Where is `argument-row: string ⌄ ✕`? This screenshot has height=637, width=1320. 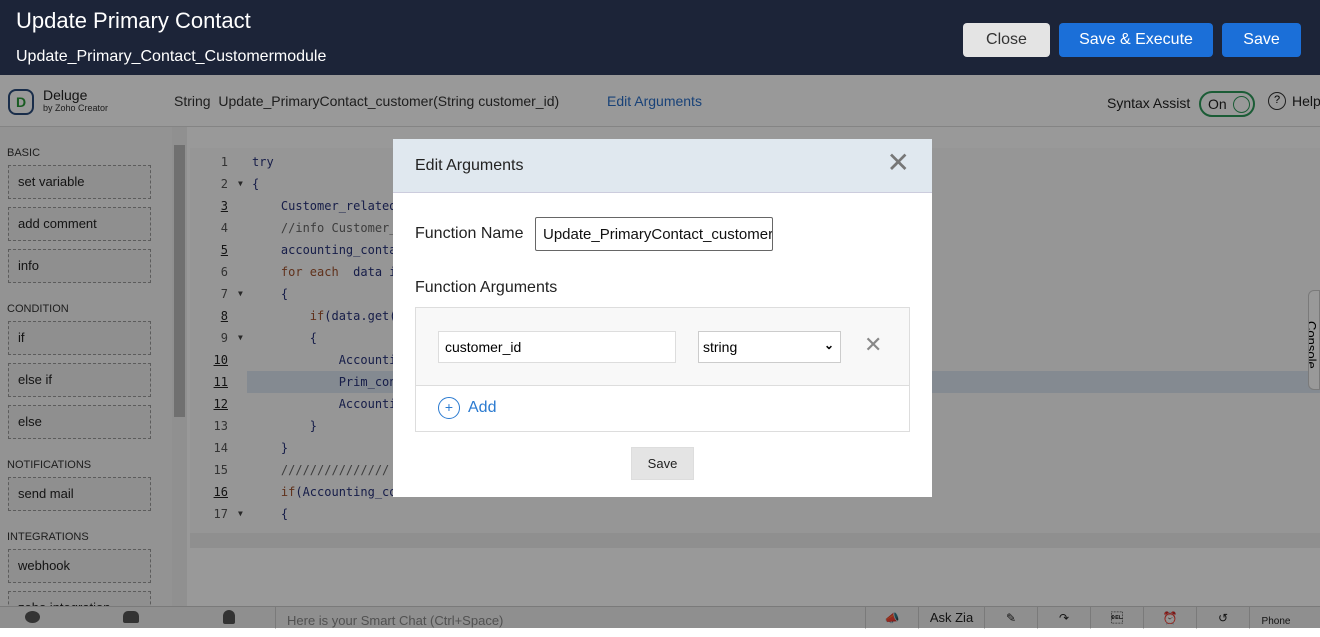 argument-row: string ⌄ ✕ is located at coordinates (662, 347).